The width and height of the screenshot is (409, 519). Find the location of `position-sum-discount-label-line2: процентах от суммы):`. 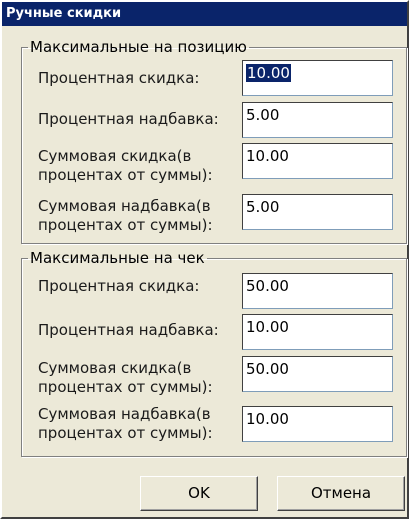

position-sum-discount-label-line2: процентах от суммы): is located at coordinates (125, 175).